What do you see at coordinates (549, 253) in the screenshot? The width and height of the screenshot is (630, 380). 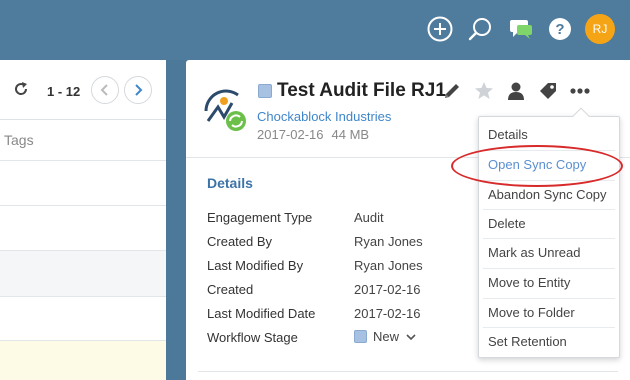 I see `menu-item-mark-as-unread: Mark as Unread` at bounding box center [549, 253].